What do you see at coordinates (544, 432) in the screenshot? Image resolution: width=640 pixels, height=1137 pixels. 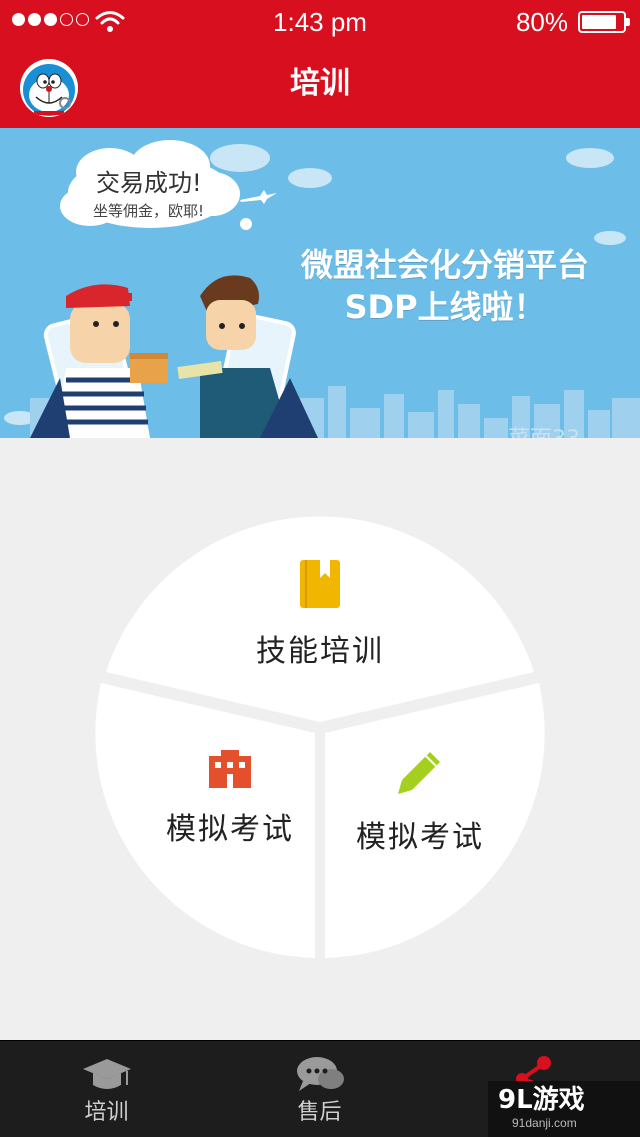 I see `svg-text: 菜面33` at bounding box center [544, 432].